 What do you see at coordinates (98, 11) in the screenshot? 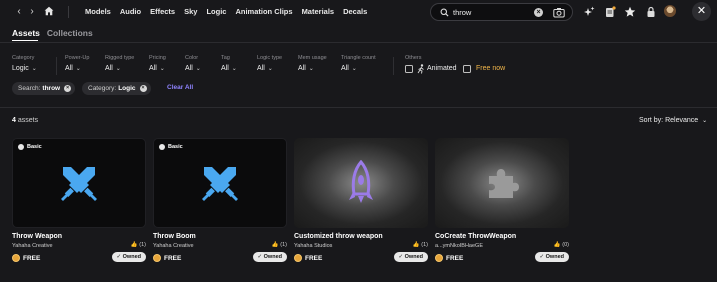
I see `nav-models: Models` at bounding box center [98, 11].